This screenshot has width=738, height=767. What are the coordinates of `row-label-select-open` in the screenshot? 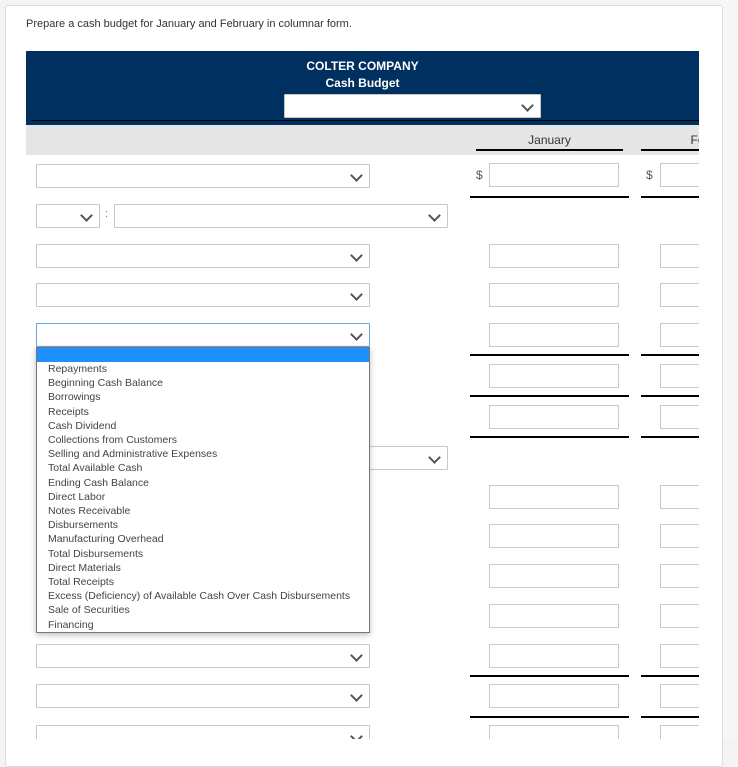 It's located at (203, 335).